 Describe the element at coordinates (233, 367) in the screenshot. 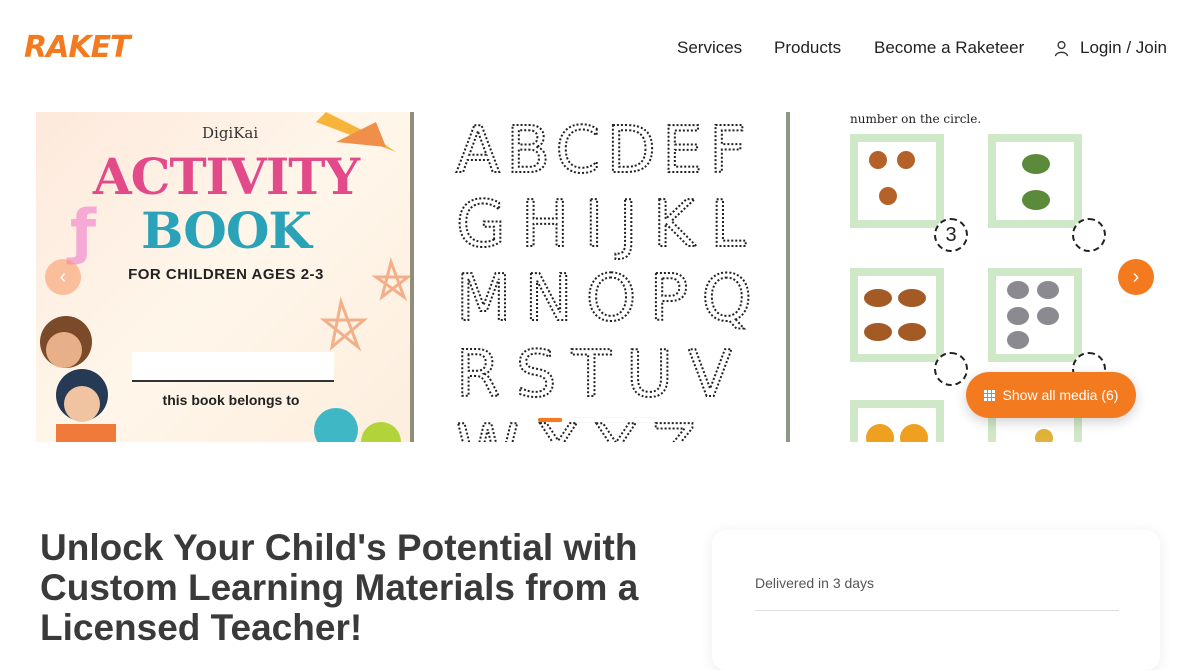

I see `name-box` at that location.